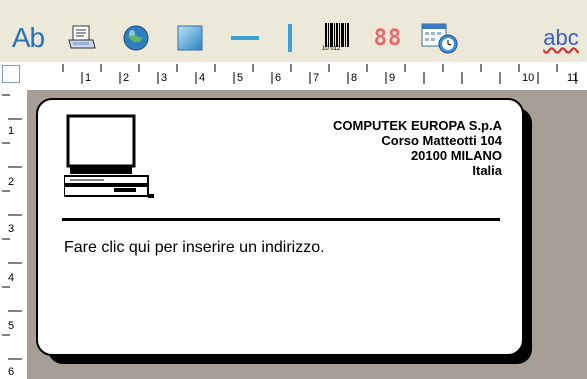 Image resolution: width=587 pixels, height=379 pixels. What do you see at coordinates (190, 38) in the screenshot?
I see `rectangle-icon` at bounding box center [190, 38].